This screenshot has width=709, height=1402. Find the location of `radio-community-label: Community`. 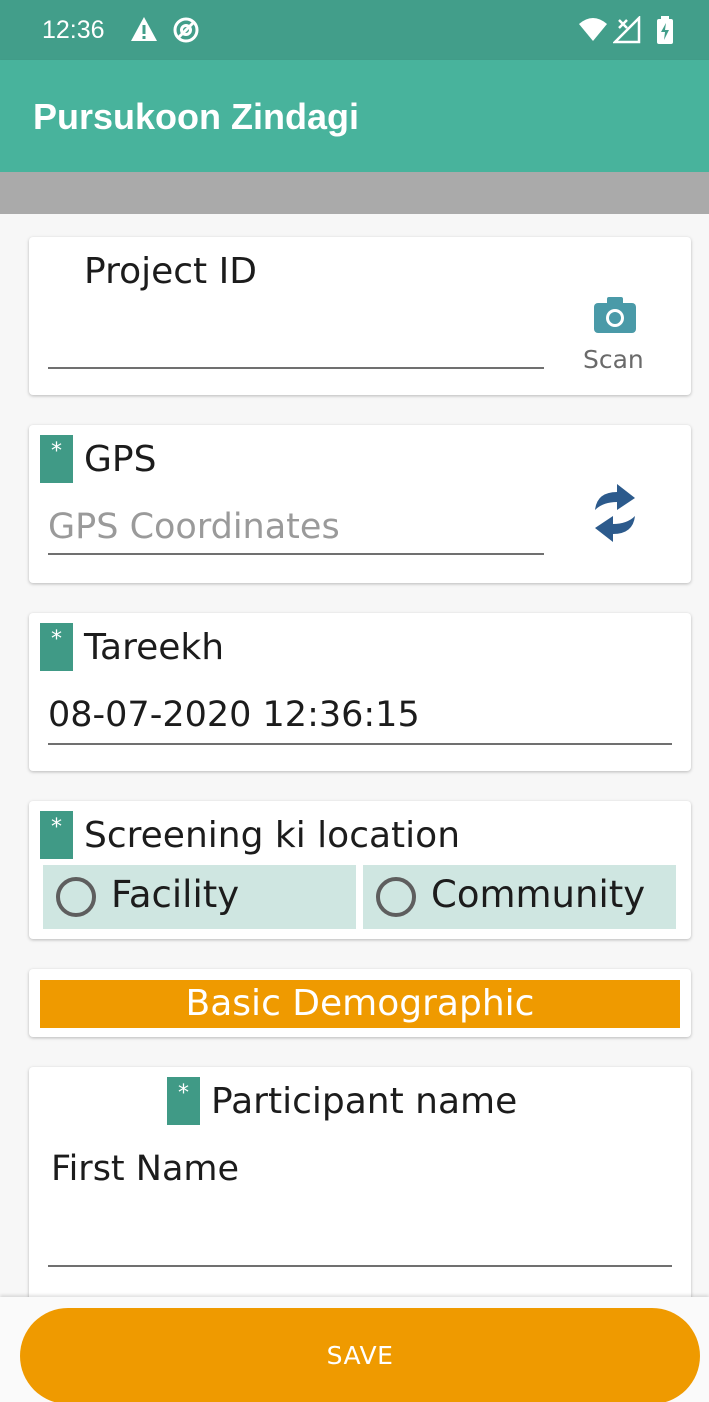

radio-community-label: Community is located at coordinates (538, 894).